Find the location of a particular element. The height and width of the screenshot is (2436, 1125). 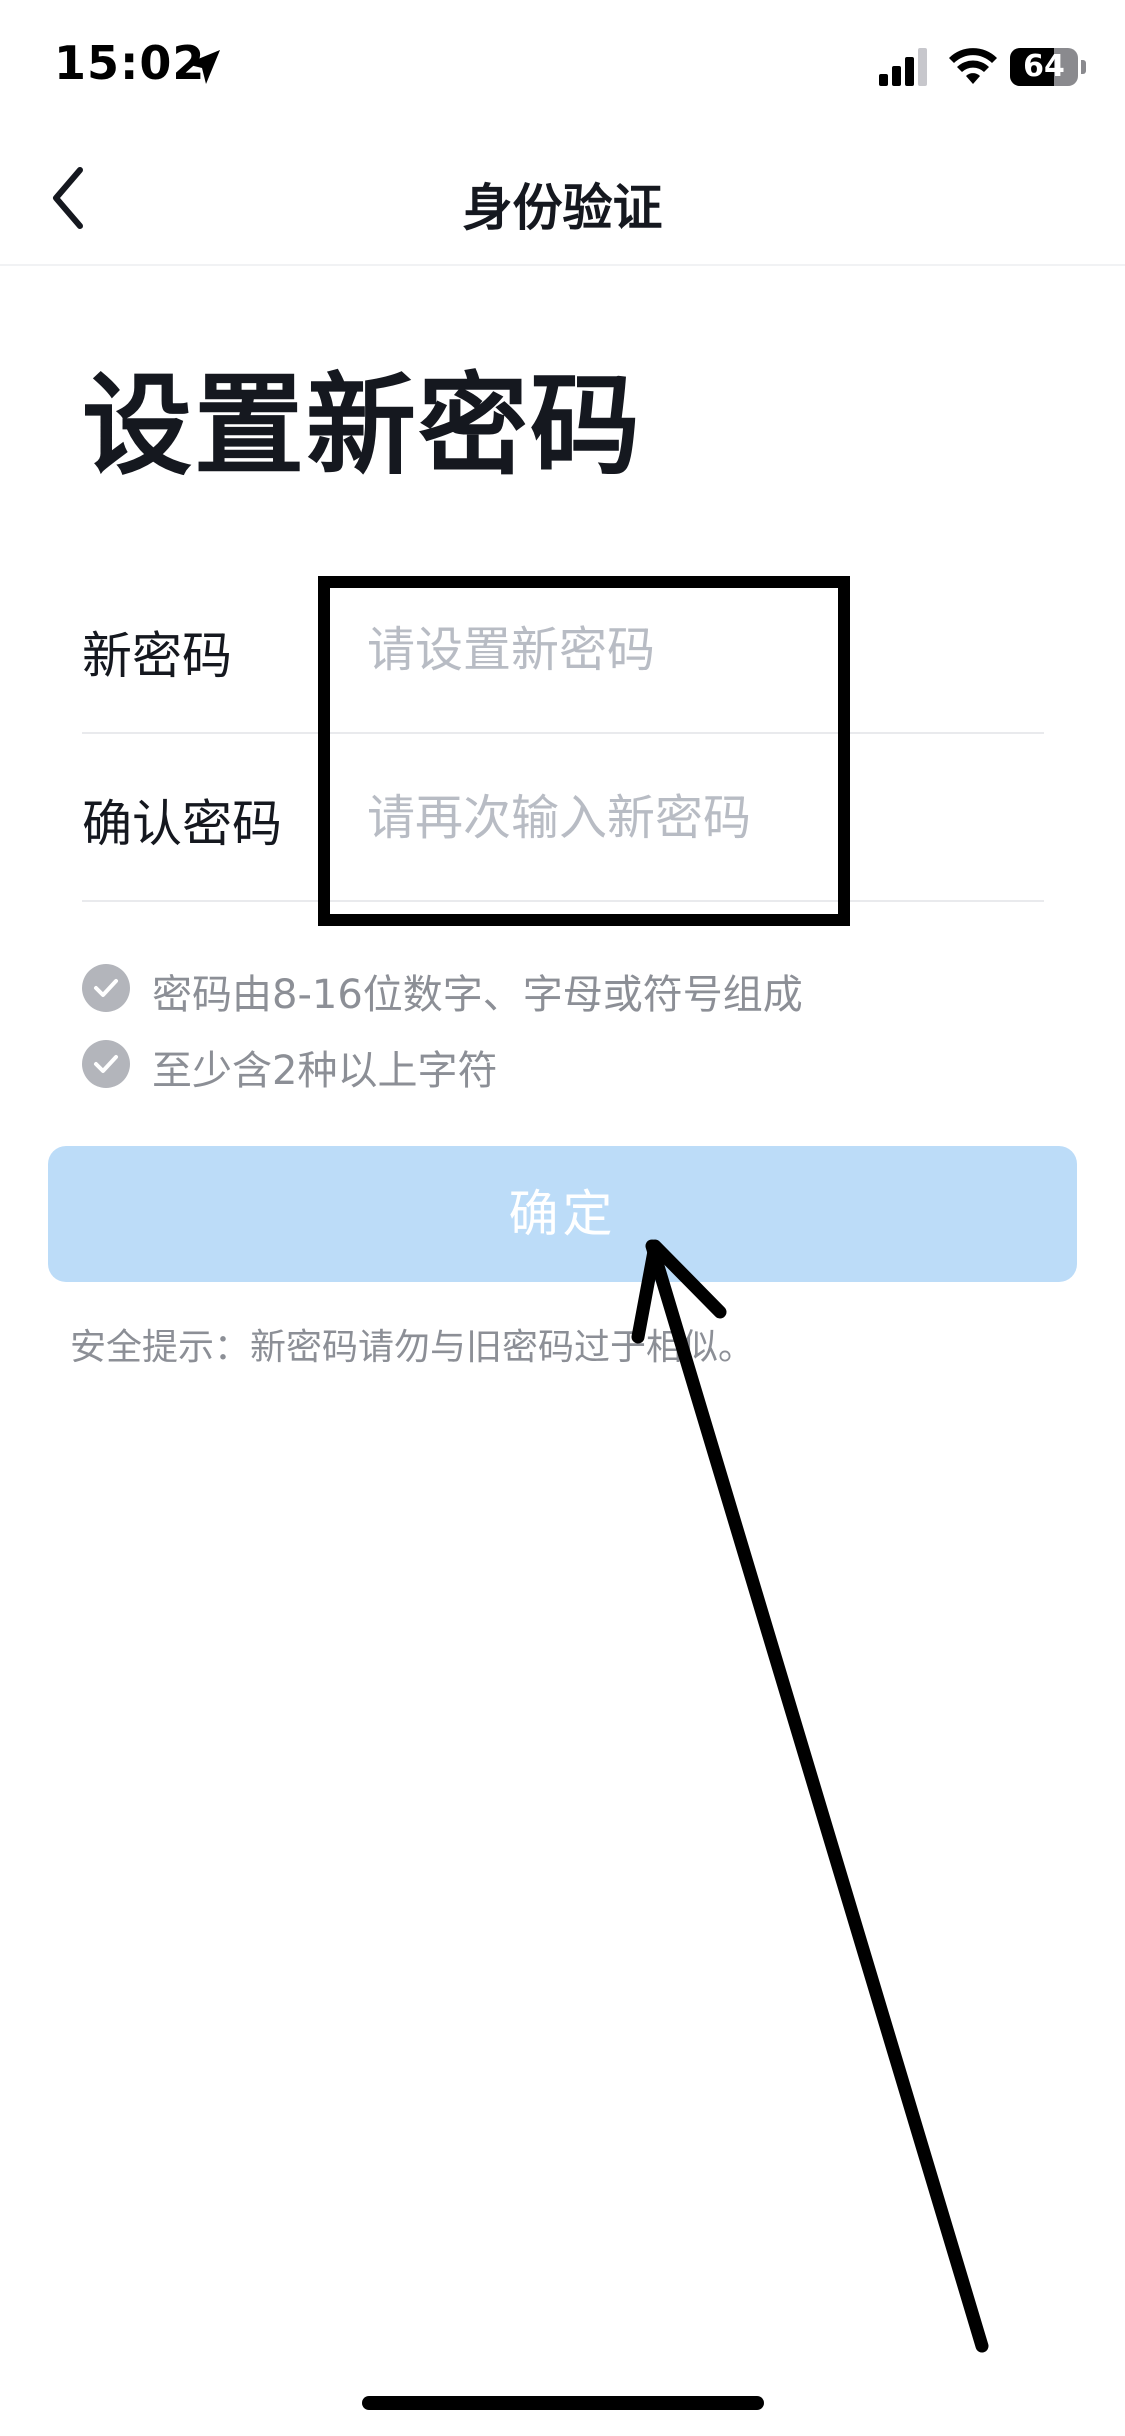

status-bar: 15:02 64 is located at coordinates (562, 65).